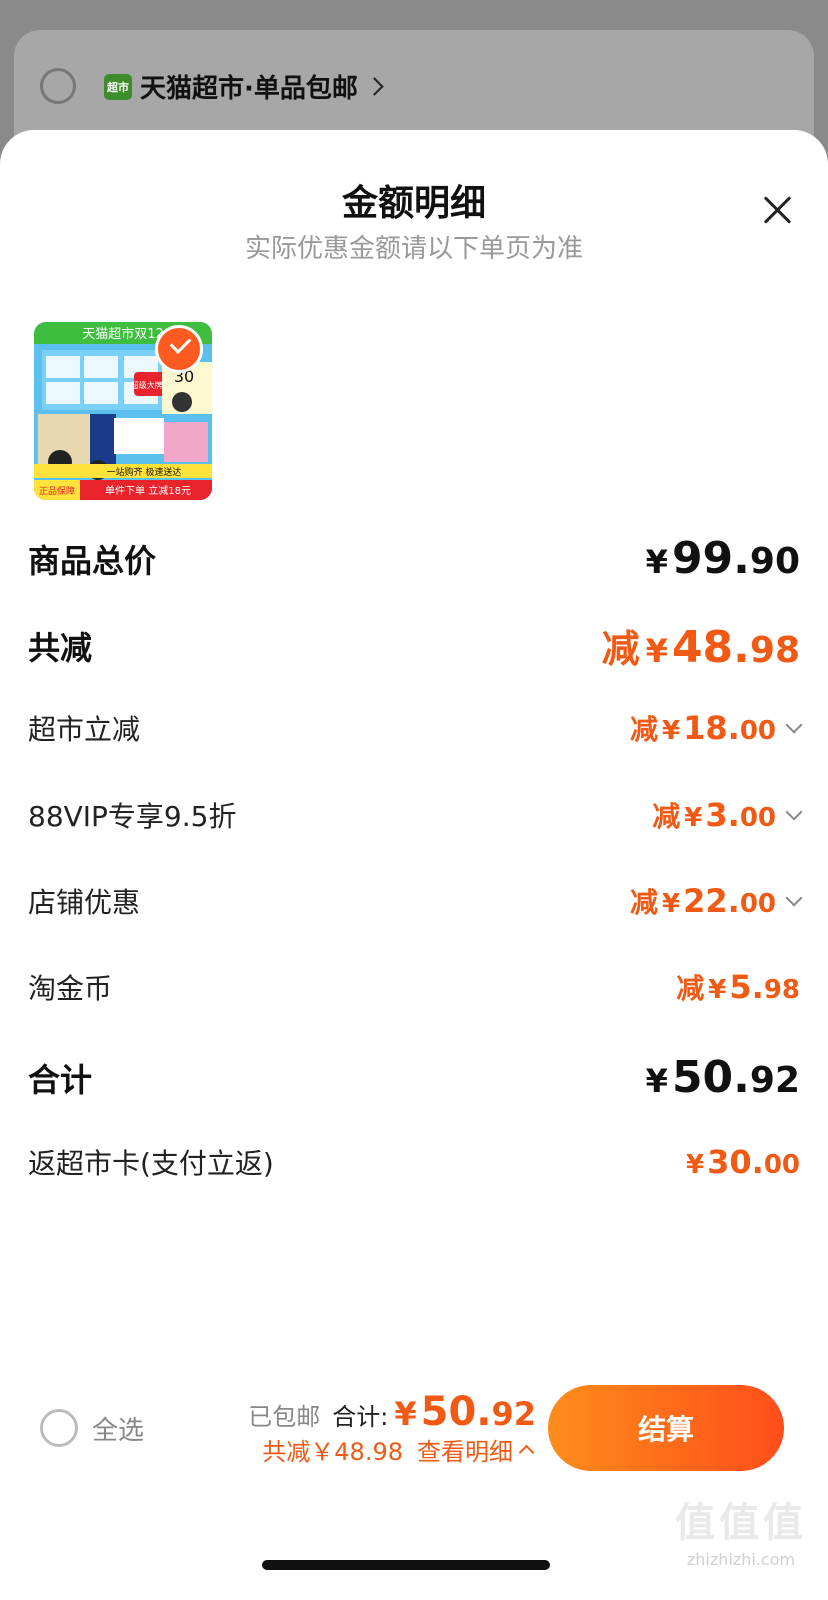  What do you see at coordinates (144, 472) in the screenshot?
I see `thumbnail-cart-text: 一站购齐 极速送达` at bounding box center [144, 472].